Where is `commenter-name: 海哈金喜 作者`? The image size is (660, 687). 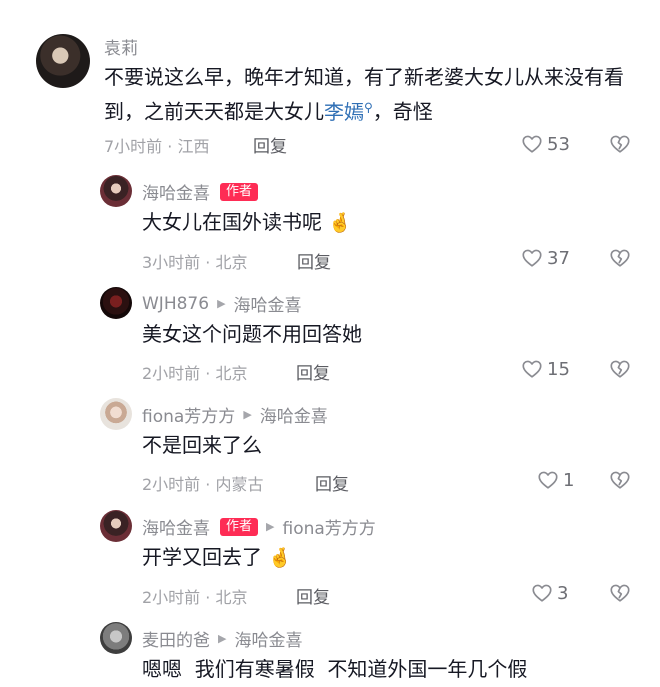 commenter-name: 海哈金喜 作者 is located at coordinates (200, 191).